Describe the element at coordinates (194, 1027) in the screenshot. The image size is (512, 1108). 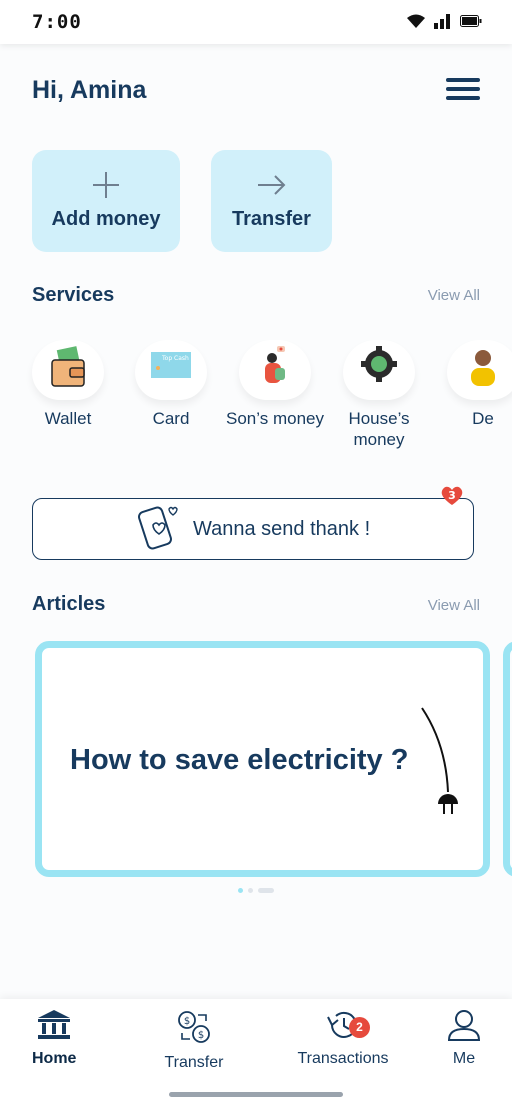
I see `currency-exchange-icon: $ $` at that location.